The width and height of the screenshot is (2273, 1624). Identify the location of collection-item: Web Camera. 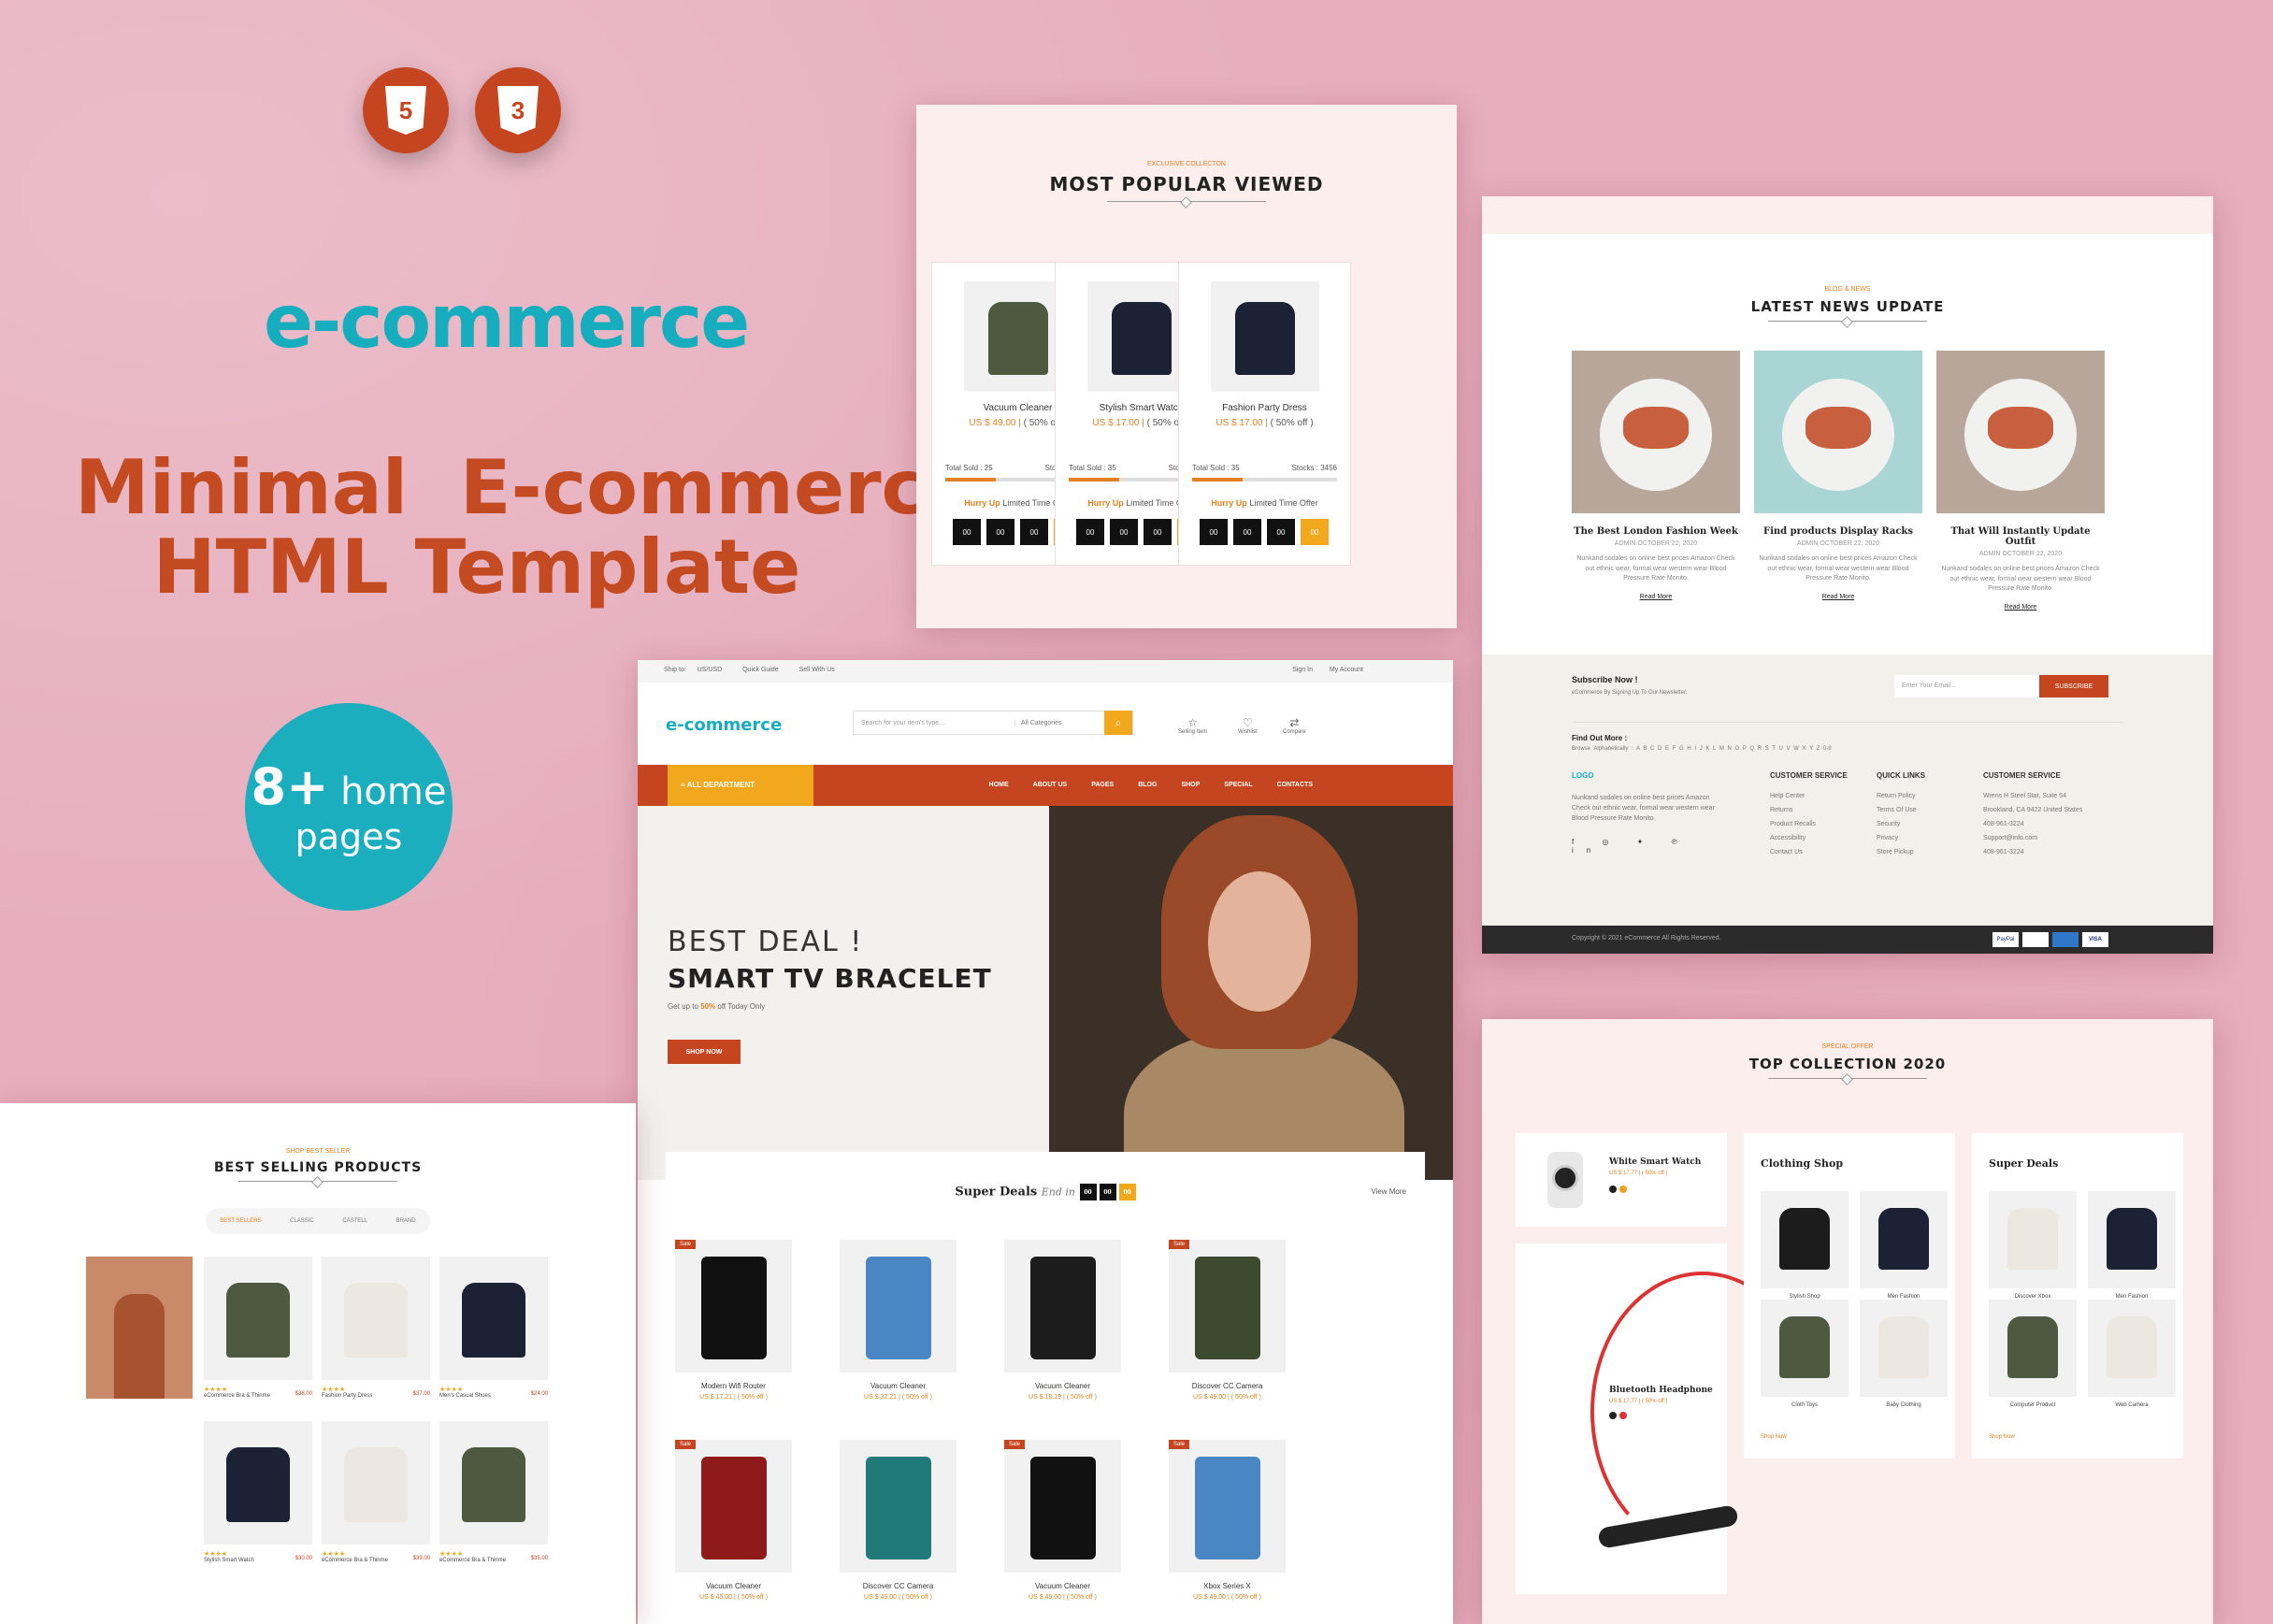
(2132, 1354).